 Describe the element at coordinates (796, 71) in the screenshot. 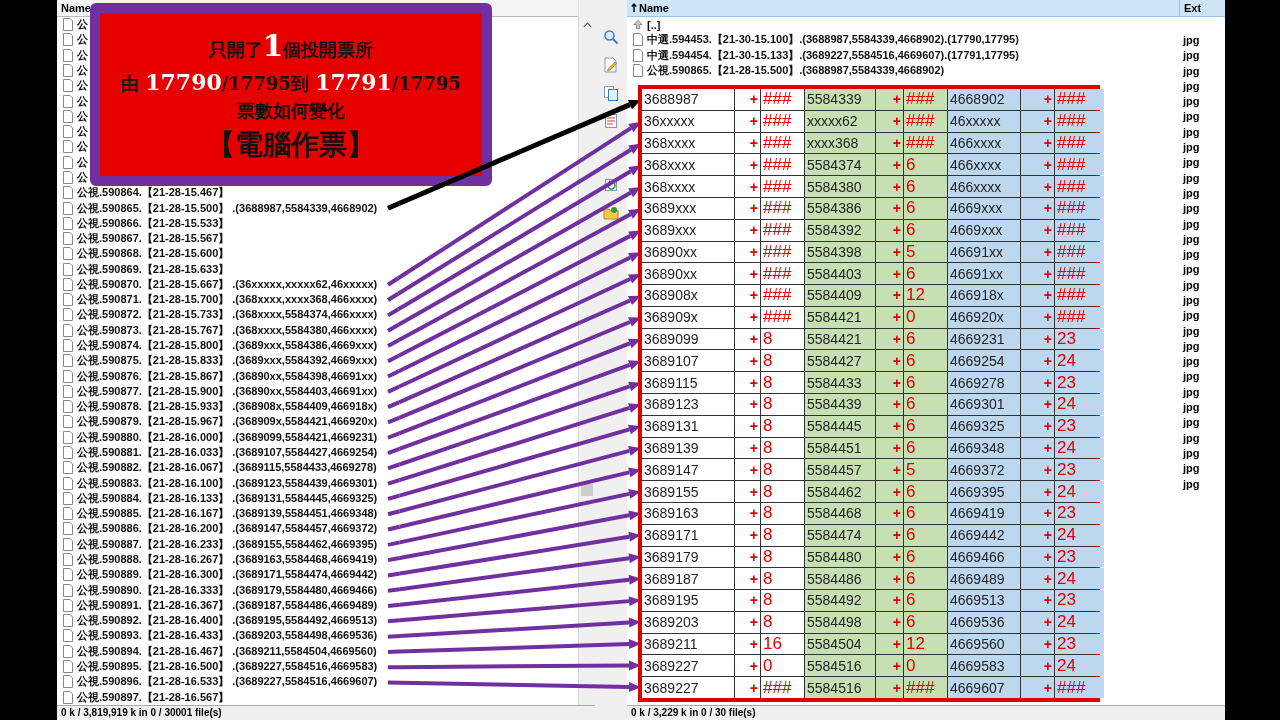

I see `file-name: 公視.590865.【21-28-15.500】.(3688987,5584339,4668902)` at that location.